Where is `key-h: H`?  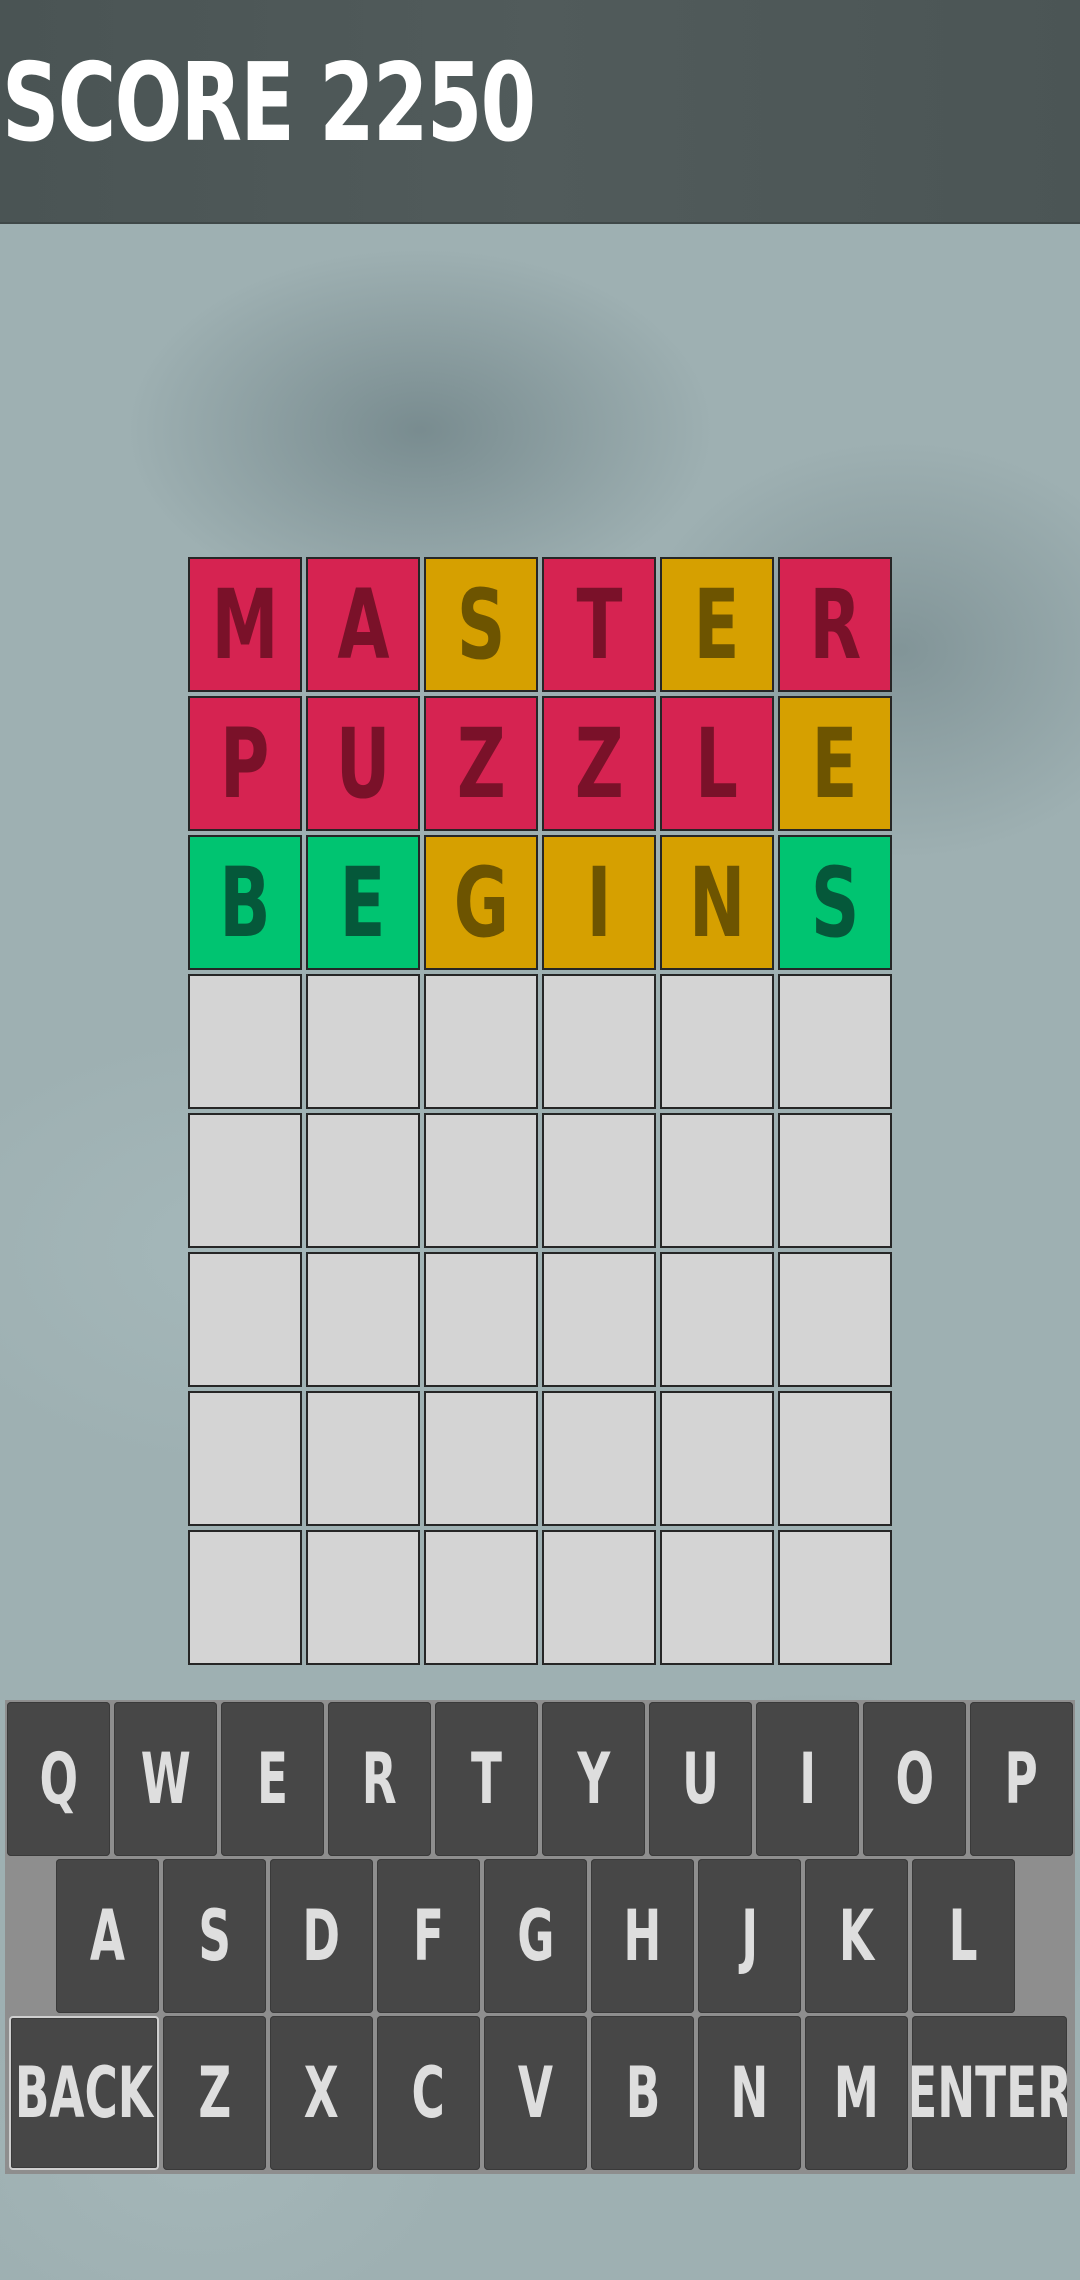
key-h: H is located at coordinates (642, 1936).